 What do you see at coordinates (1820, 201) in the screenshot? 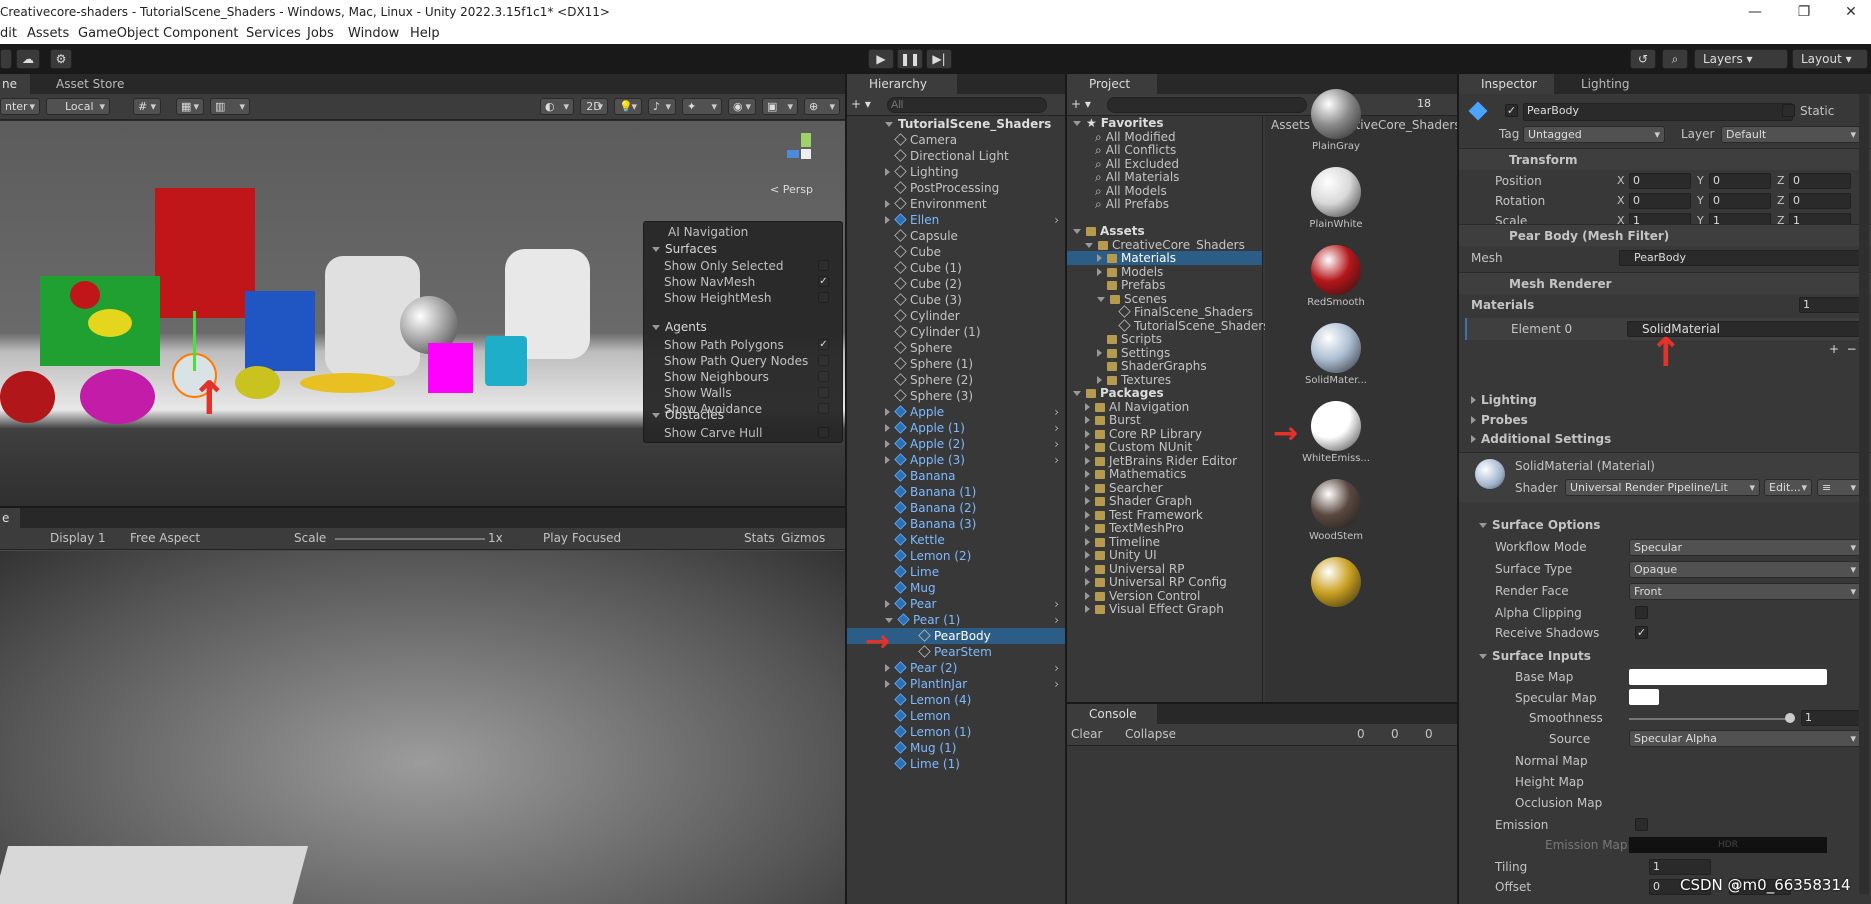
I see `transform-z-field: 0` at bounding box center [1820, 201].